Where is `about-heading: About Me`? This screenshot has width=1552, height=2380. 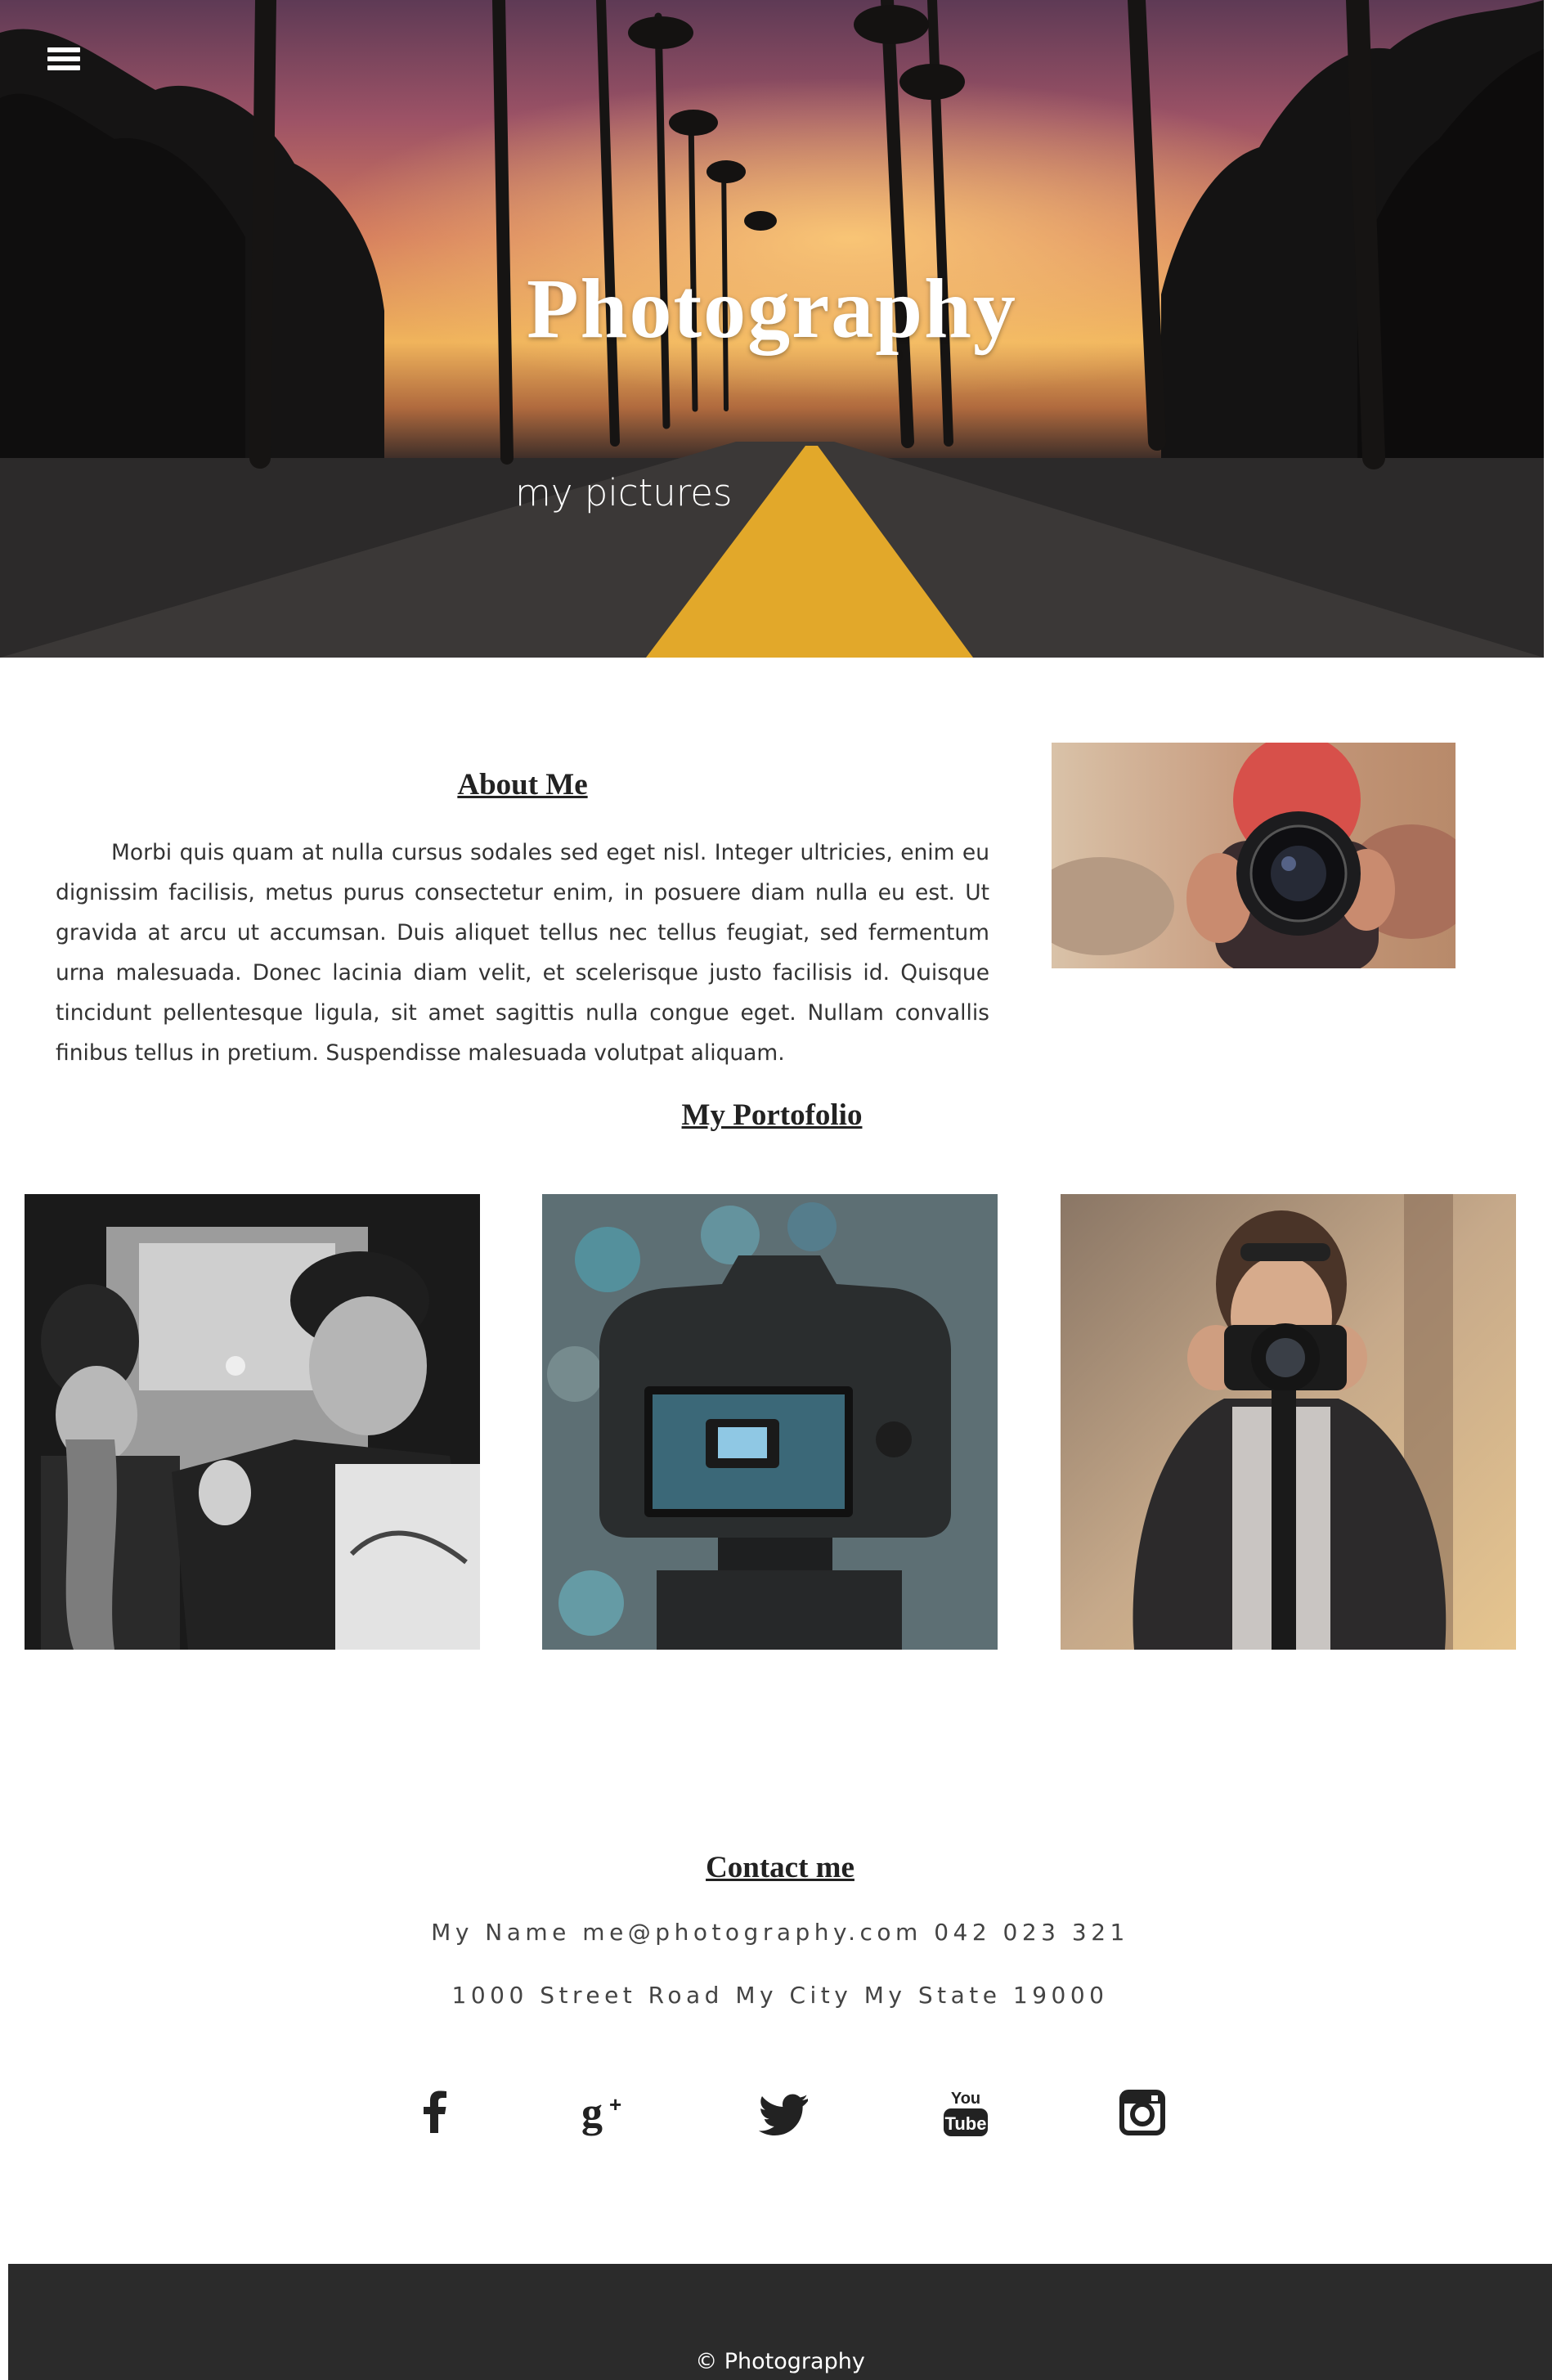 about-heading: About Me is located at coordinates (522, 785).